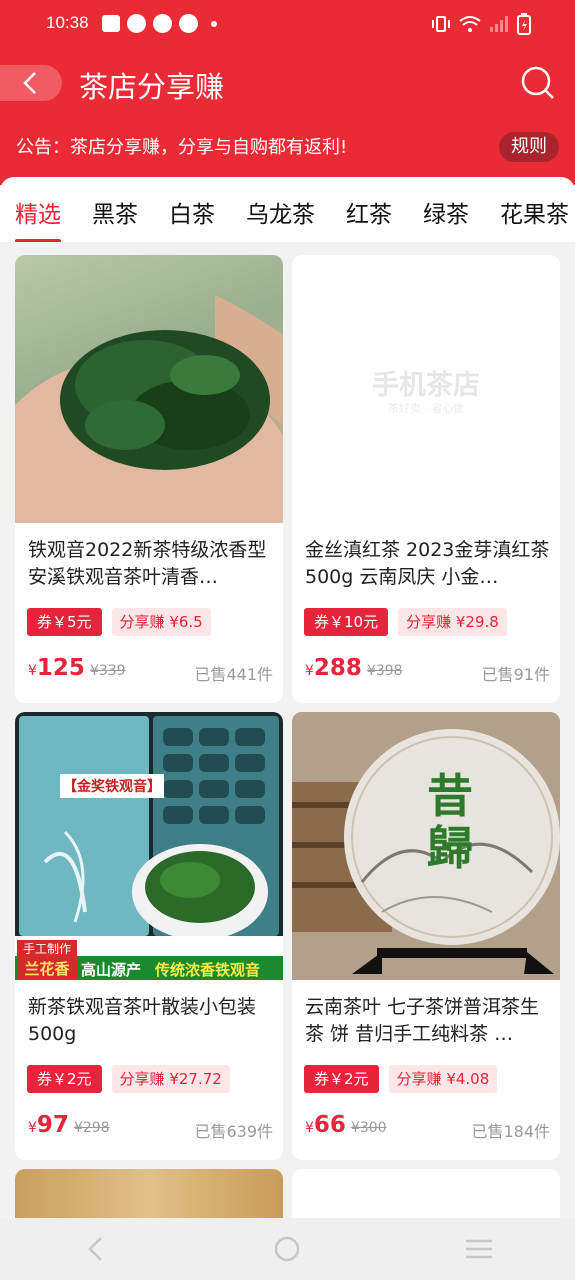  Describe the element at coordinates (182, 147) in the screenshot. I see `announcement-text: 公告：茶店分享赚，分享与自购都有返利!` at that location.